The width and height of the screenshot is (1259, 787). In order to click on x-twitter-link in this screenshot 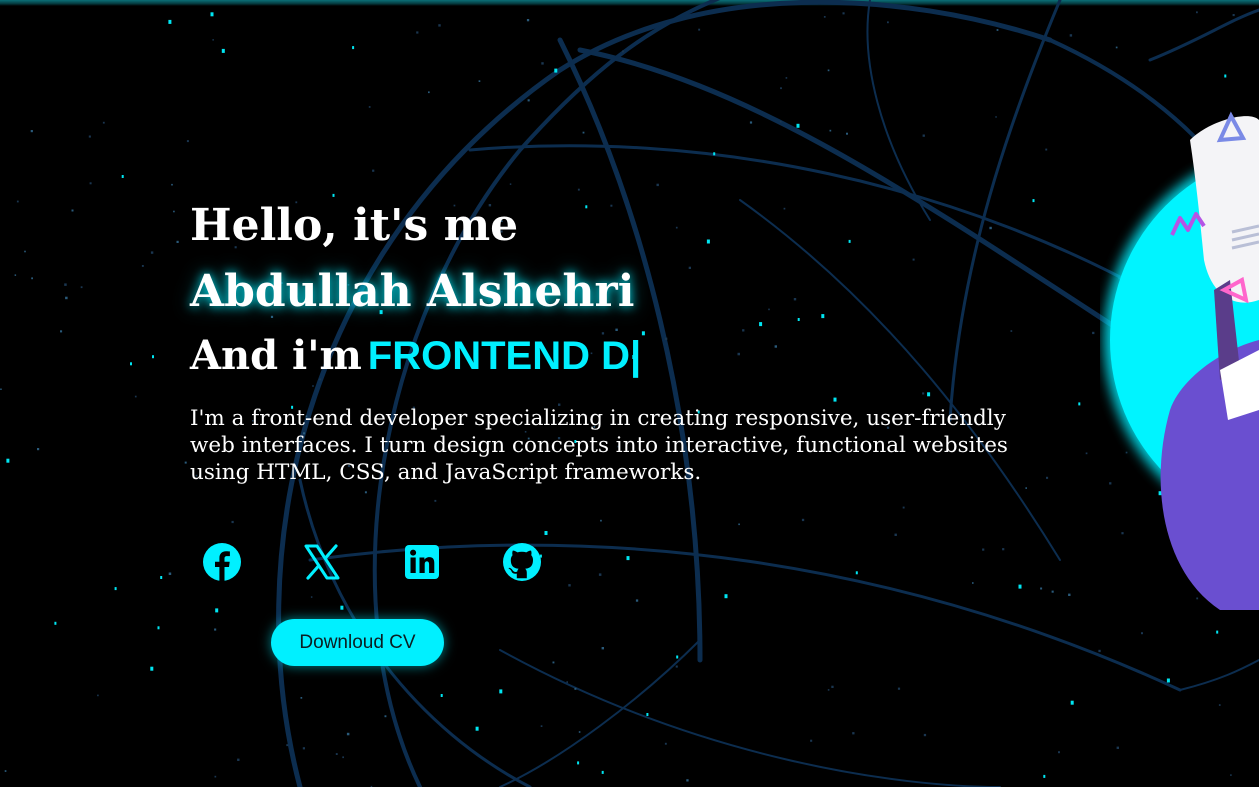, I will do `click(322, 562)`.